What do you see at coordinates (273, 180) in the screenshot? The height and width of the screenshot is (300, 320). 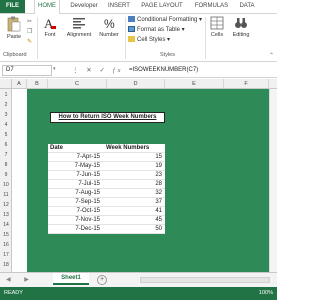 I see `vertical-scrollbar` at bounding box center [273, 180].